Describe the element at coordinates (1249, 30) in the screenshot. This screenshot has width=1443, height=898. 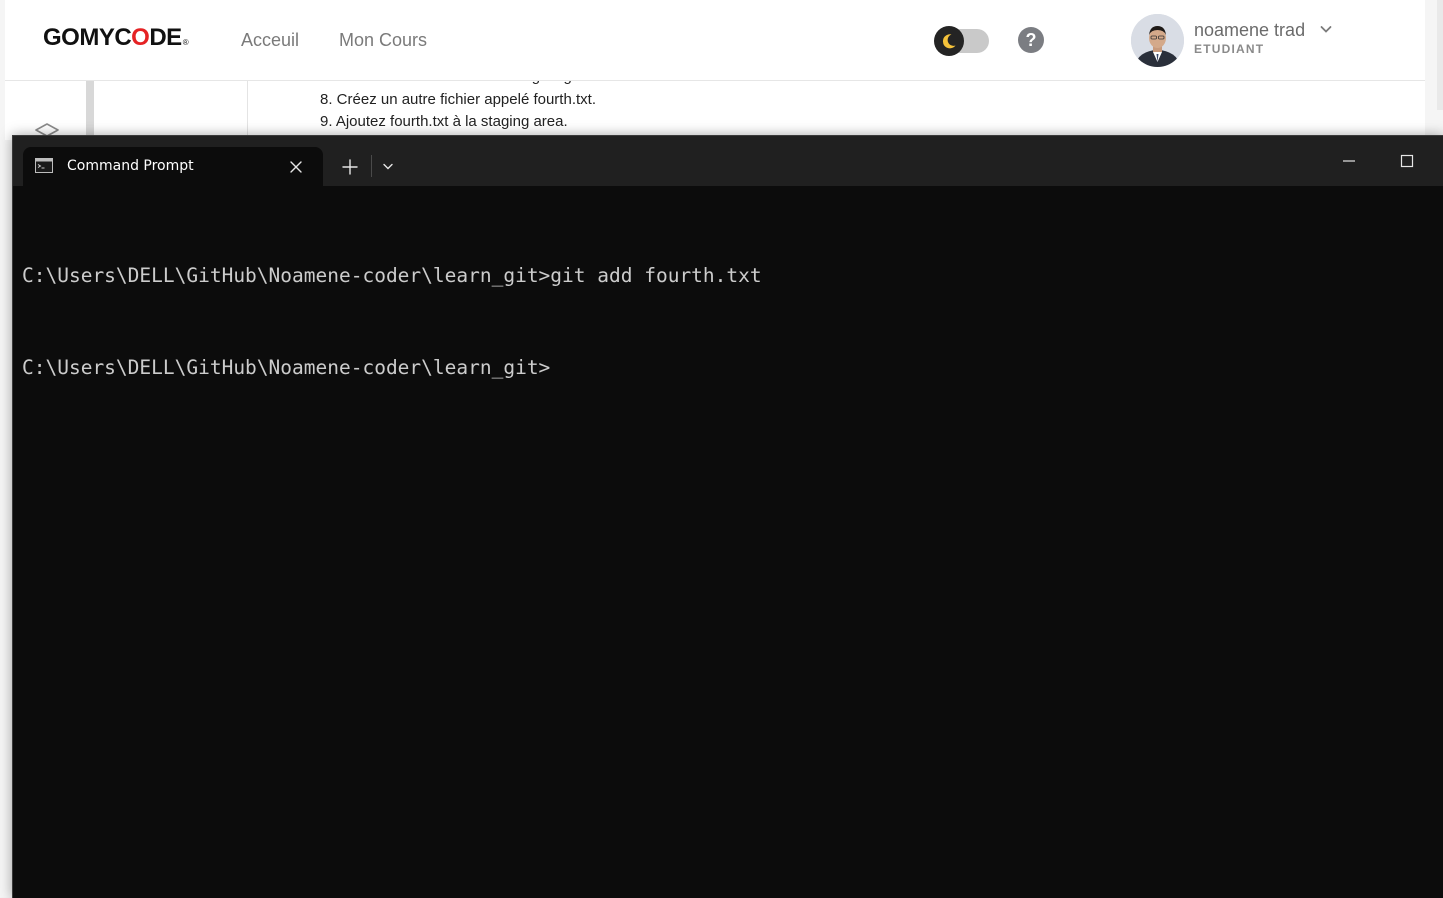
I see `user-name: noamene trad` at that location.